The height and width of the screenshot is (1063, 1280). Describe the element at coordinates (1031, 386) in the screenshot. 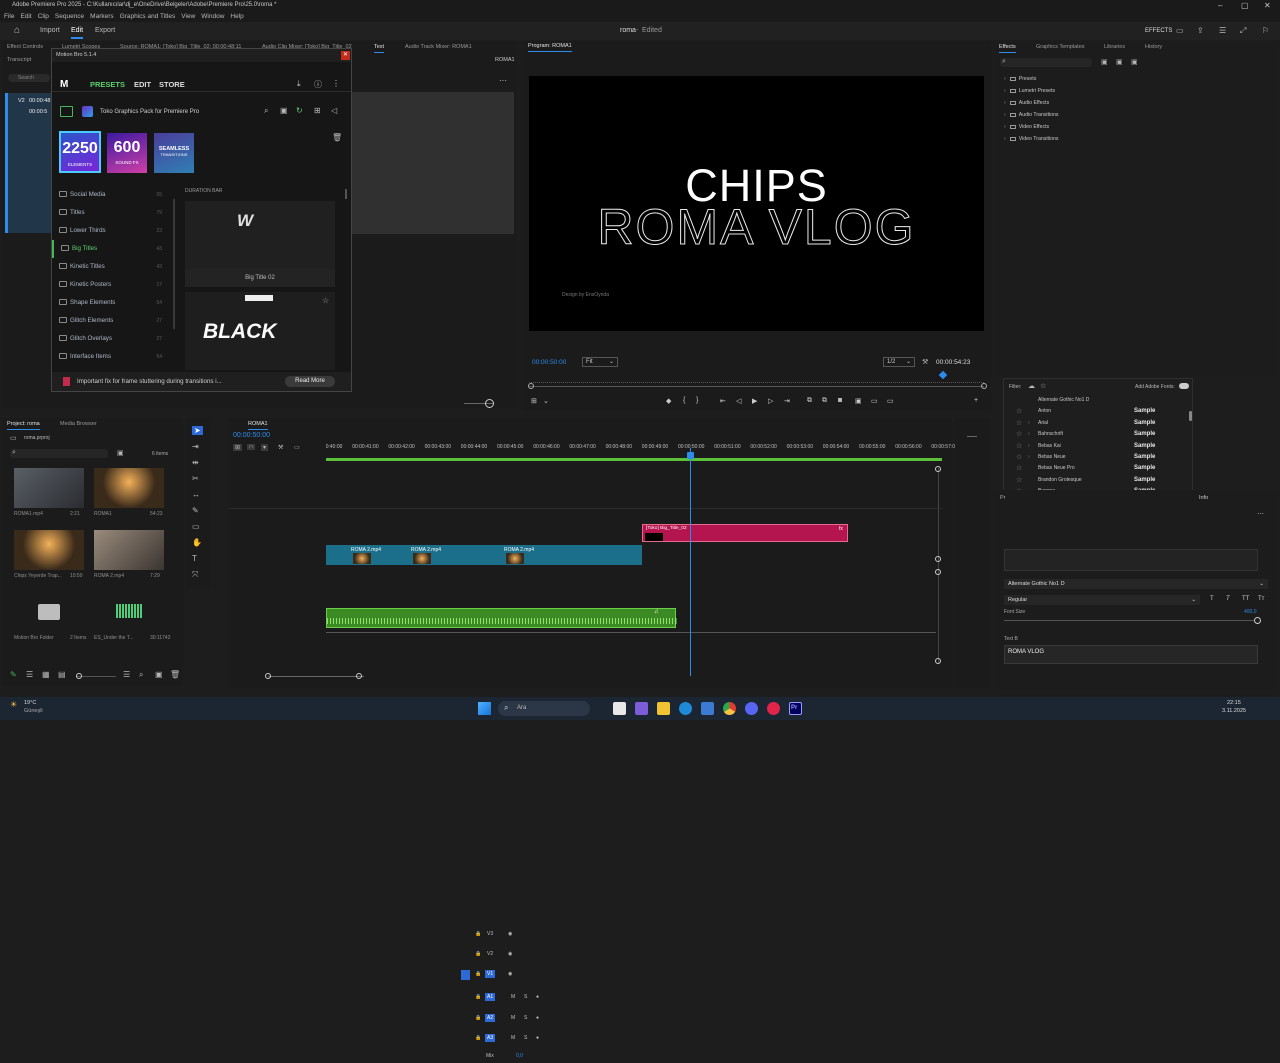

I see `cloud-icon: ☁` at that location.